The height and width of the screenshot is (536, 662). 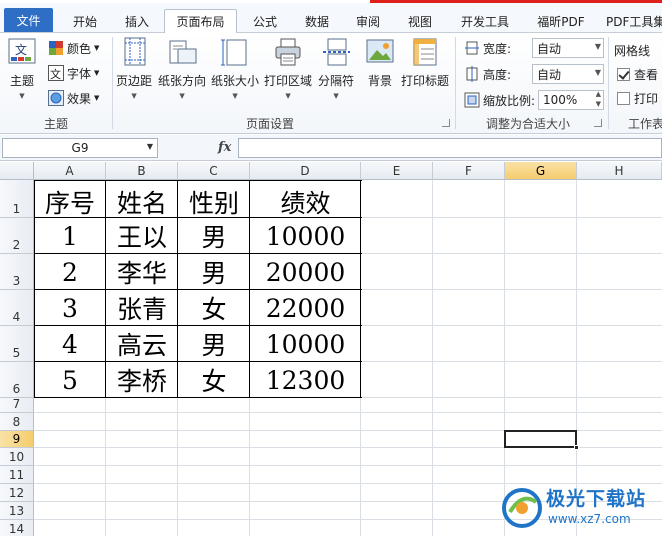 I want to click on table-cell: 高云, so click(x=142, y=344).